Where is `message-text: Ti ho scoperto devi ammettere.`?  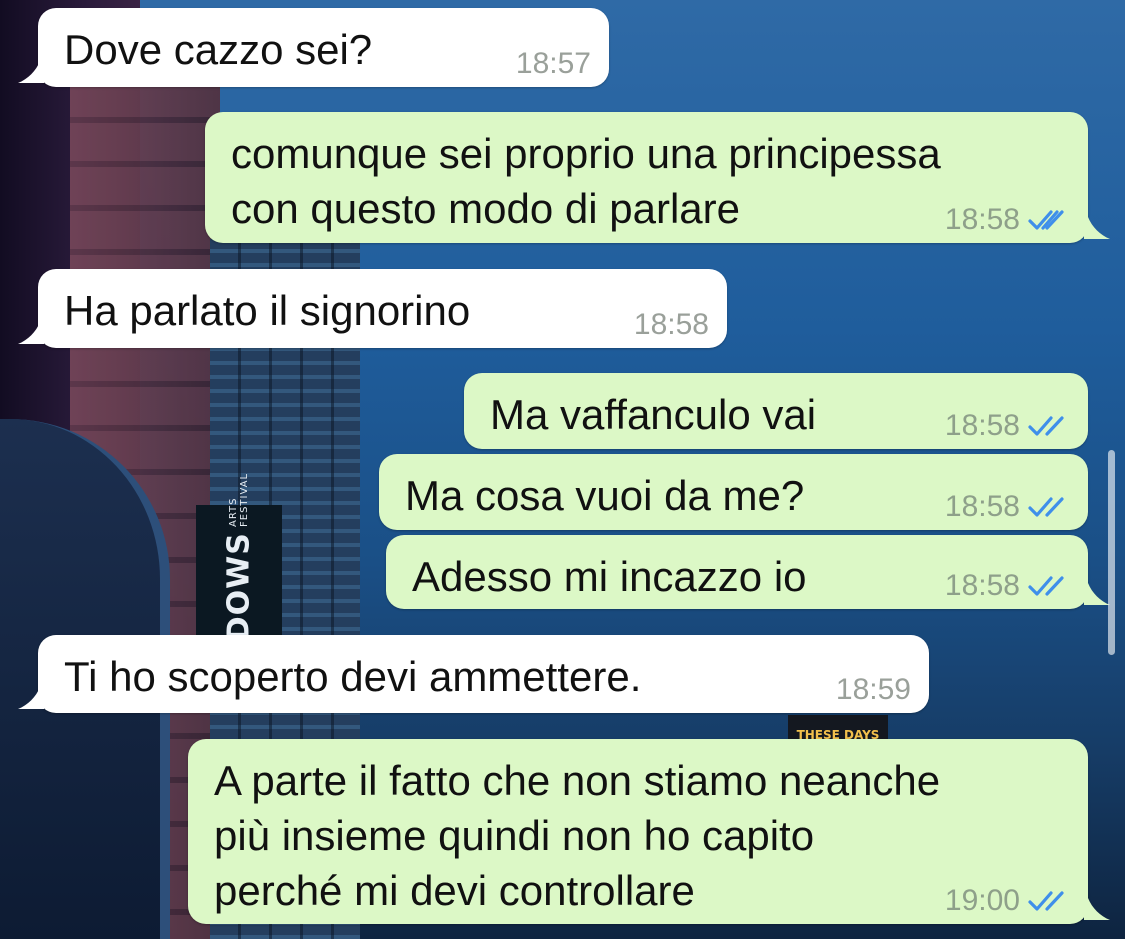 message-text: Ti ho scoperto devi ammettere. is located at coordinates (353, 676).